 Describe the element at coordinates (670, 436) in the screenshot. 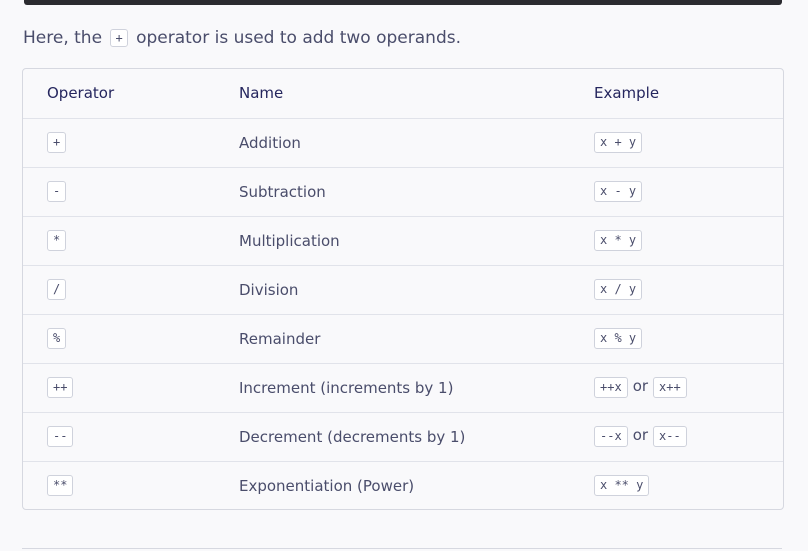

I see `example-code: x--` at that location.